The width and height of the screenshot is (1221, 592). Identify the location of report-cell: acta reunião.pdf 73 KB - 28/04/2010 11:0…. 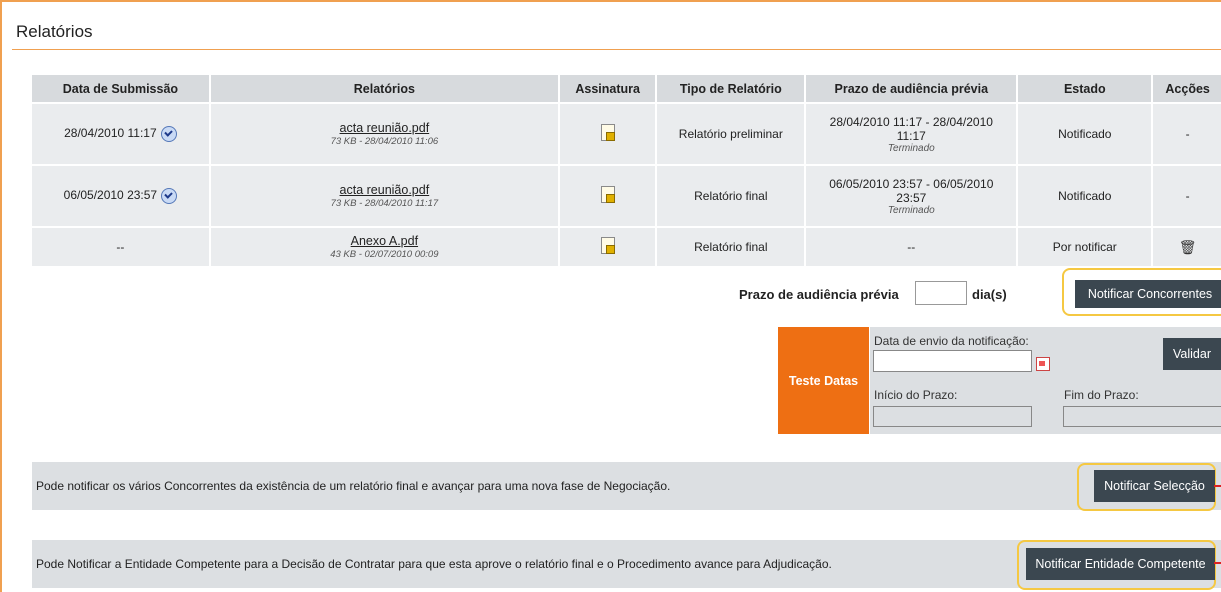
(384, 134).